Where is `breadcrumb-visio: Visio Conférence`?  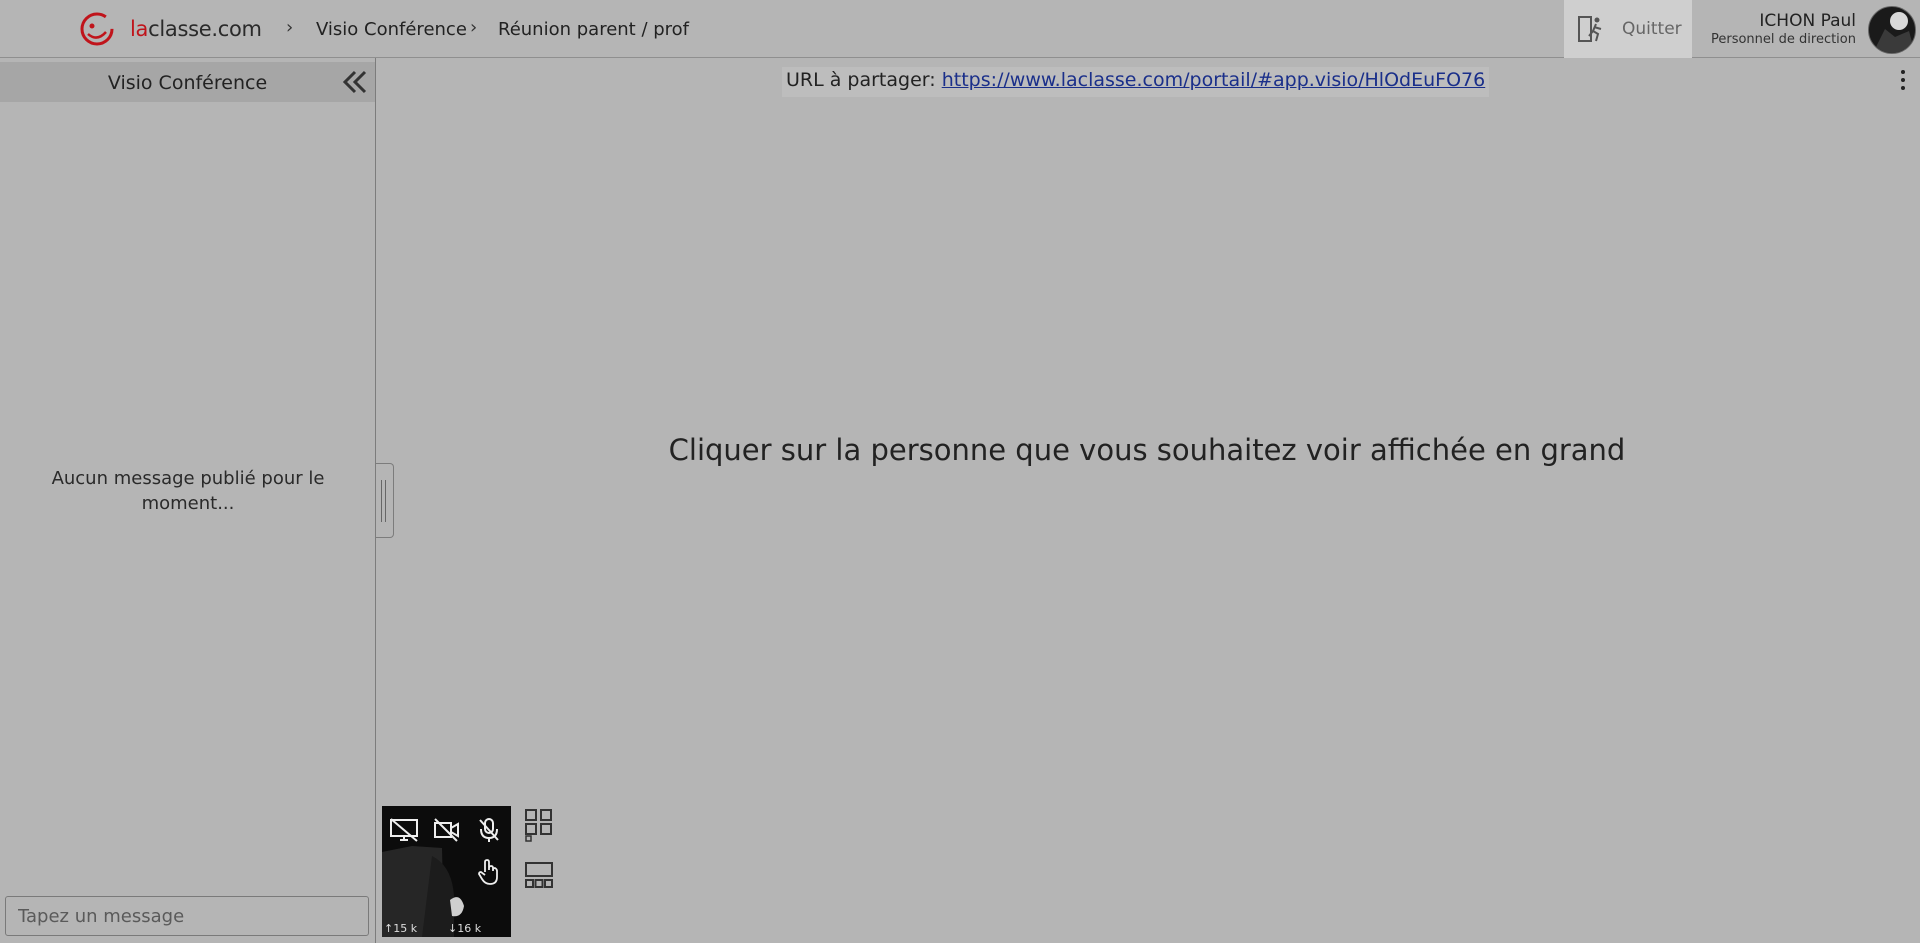
breadcrumb-visio: Visio Conférence is located at coordinates (391, 29).